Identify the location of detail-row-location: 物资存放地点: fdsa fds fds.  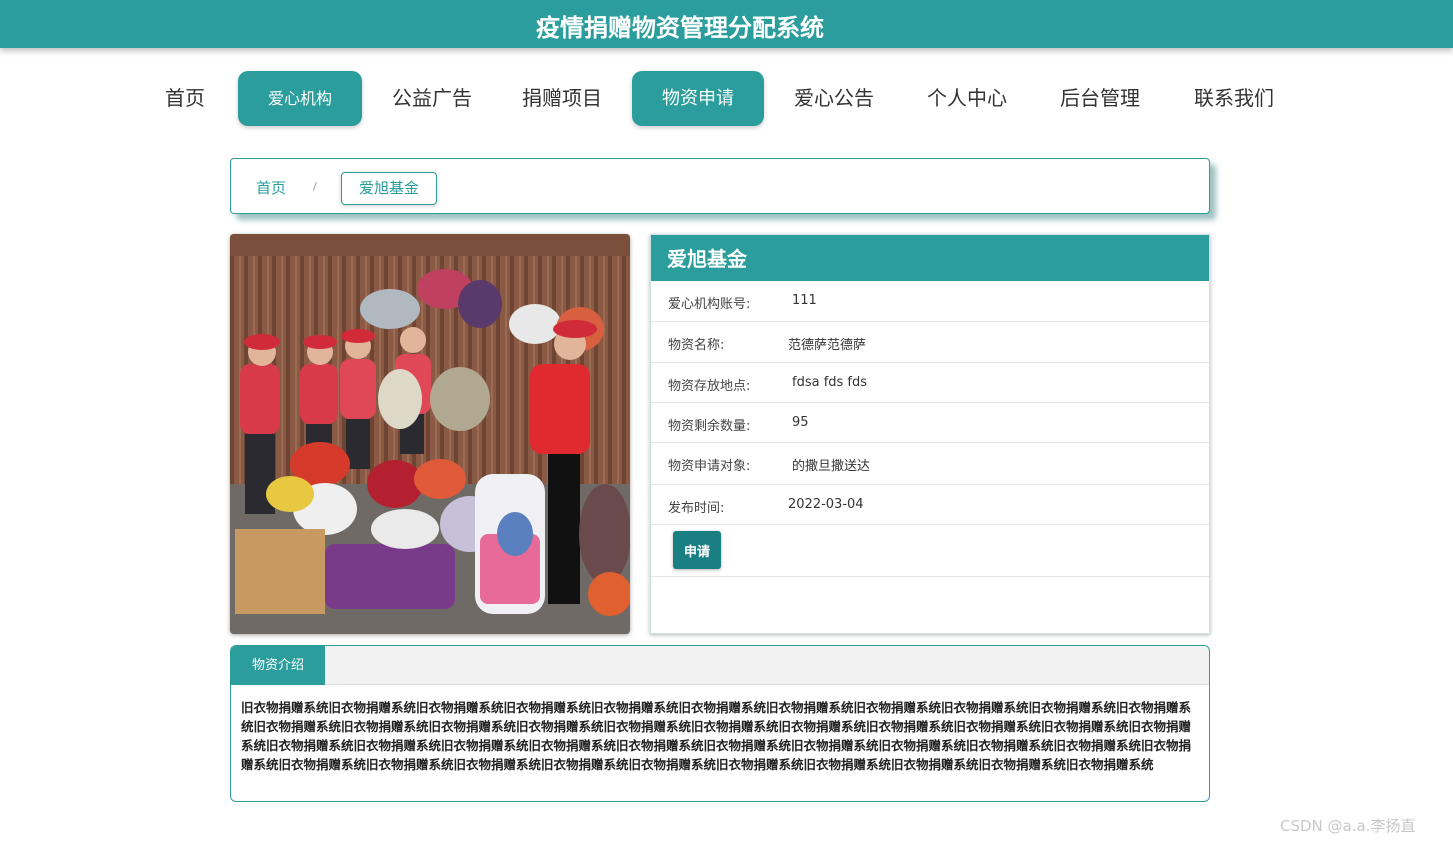
(930, 383).